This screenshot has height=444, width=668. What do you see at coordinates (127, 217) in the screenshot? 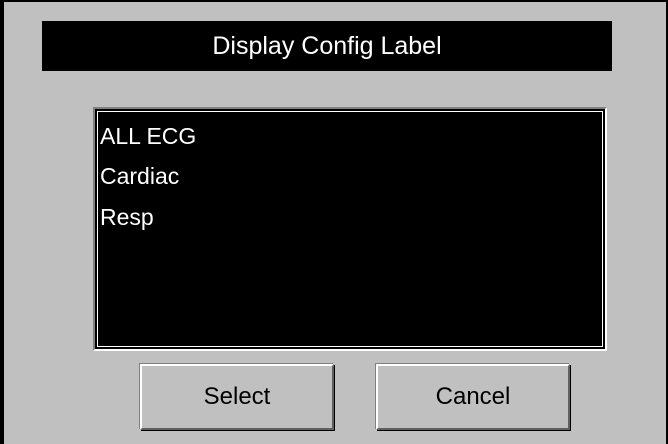
I see `list-item-resp: Resp` at bounding box center [127, 217].